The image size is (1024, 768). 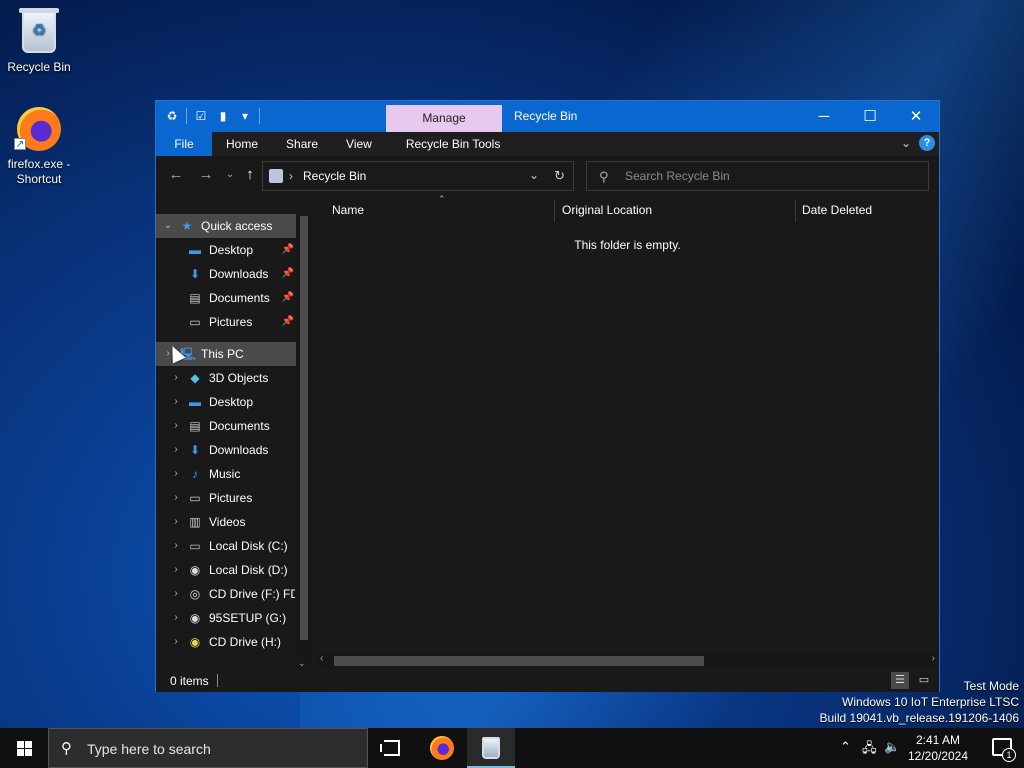 I want to click on nav-desktop: › ▬ Desktop, so click(x=226, y=402).